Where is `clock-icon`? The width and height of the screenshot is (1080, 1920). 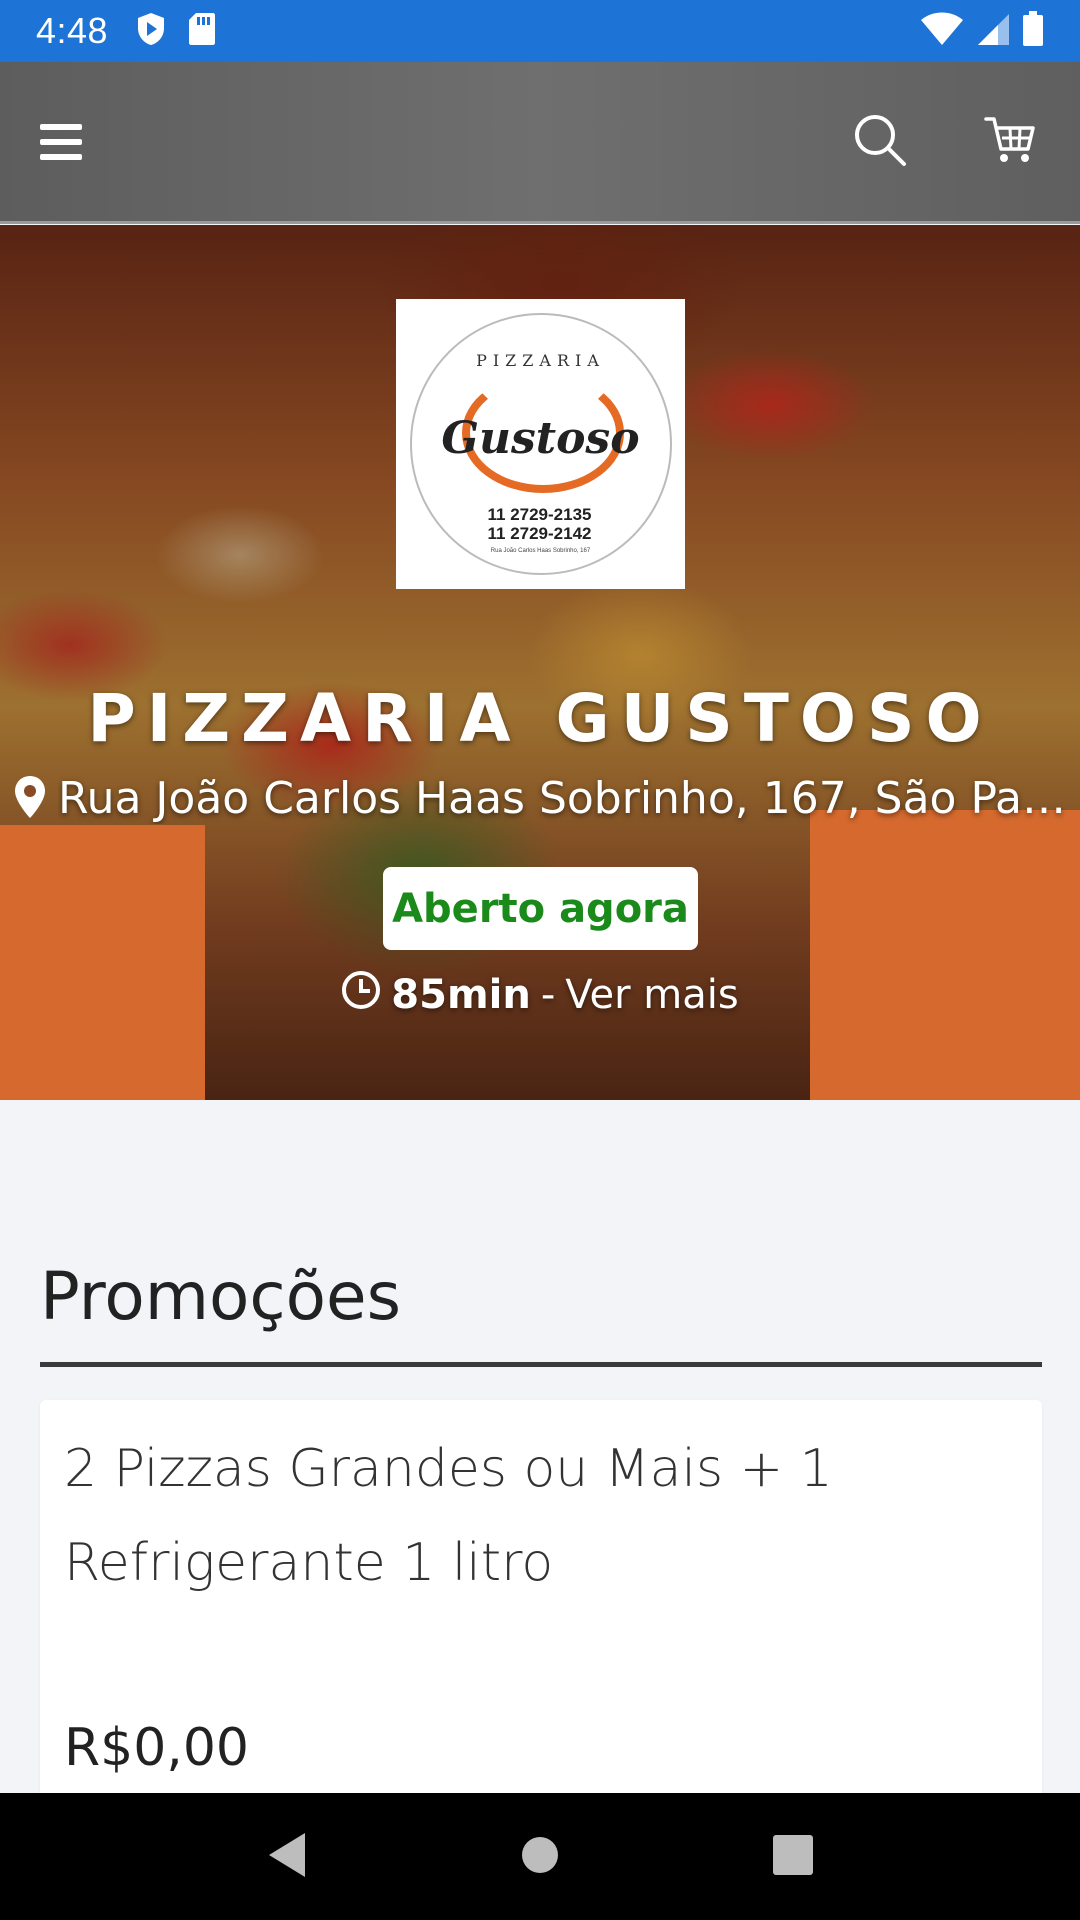 clock-icon is located at coordinates (361, 995).